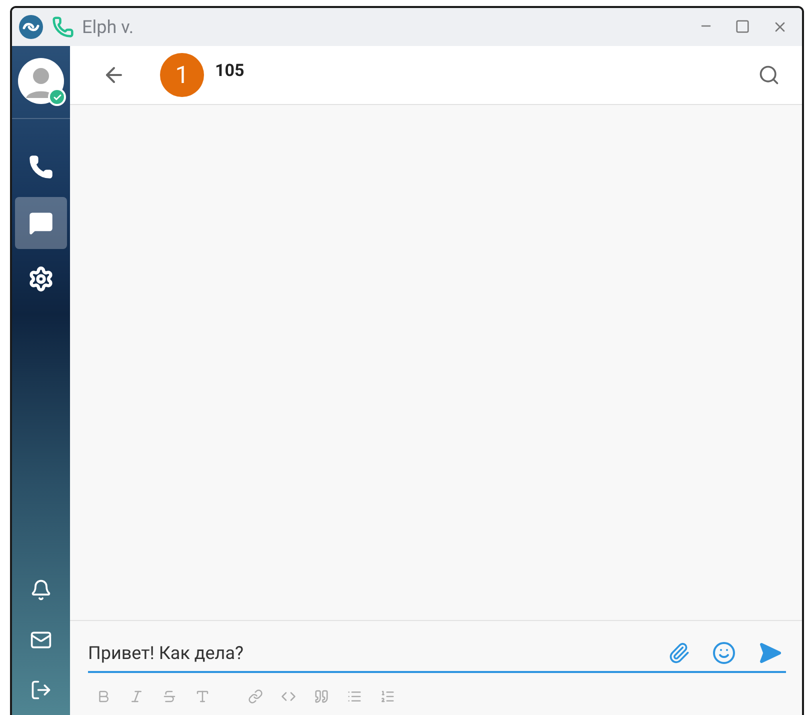 This screenshot has width=806, height=715. Describe the element at coordinates (202, 696) in the screenshot. I see `text-icon` at that location.